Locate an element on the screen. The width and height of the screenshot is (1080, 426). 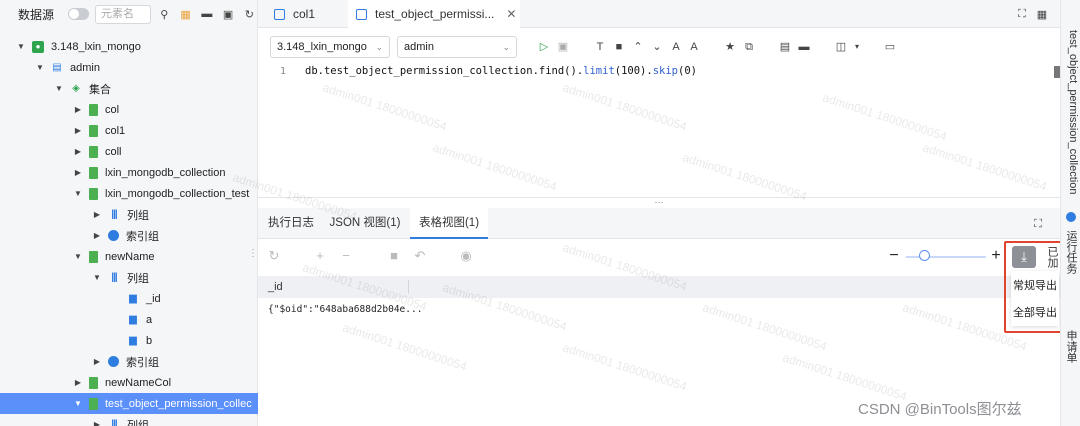
tree-node: ▶ col1 is located at coordinates (129, 130).